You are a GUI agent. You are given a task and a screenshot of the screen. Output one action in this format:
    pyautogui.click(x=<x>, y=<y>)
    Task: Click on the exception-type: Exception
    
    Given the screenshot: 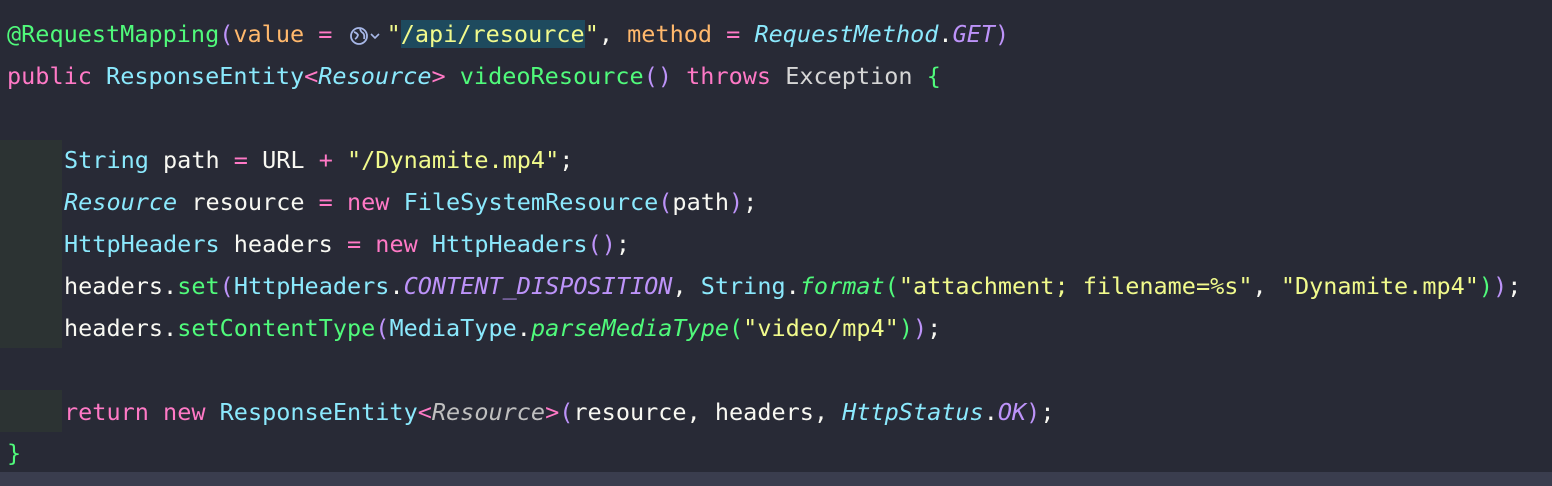 What is the action you would take?
    pyautogui.click(x=856, y=76)
    